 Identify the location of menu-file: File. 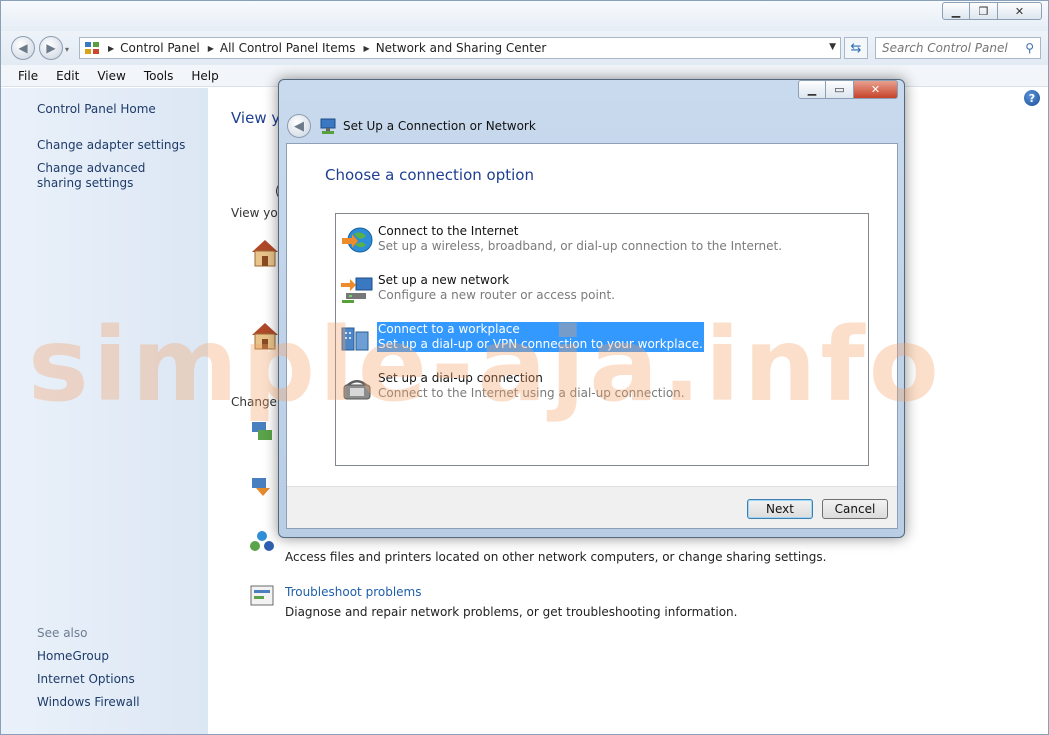
(28, 76).